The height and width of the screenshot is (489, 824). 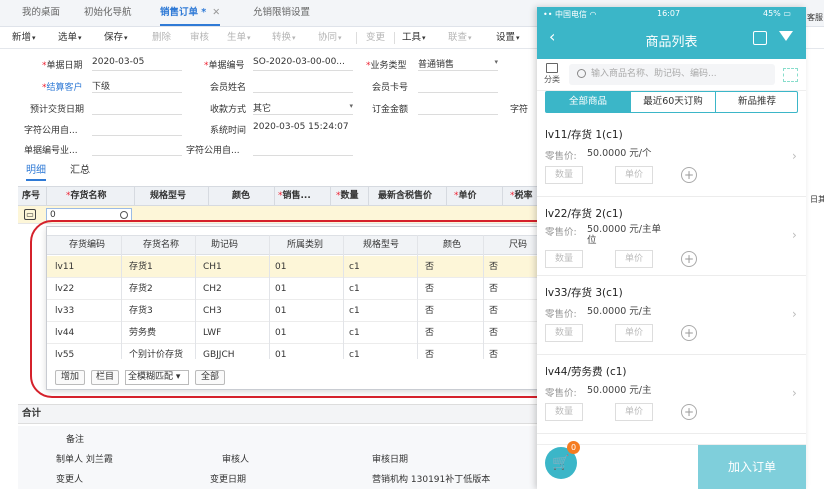 What do you see at coordinates (817, 199) in the screenshot?
I see `edge-date-label: 日其` at bounding box center [817, 199].